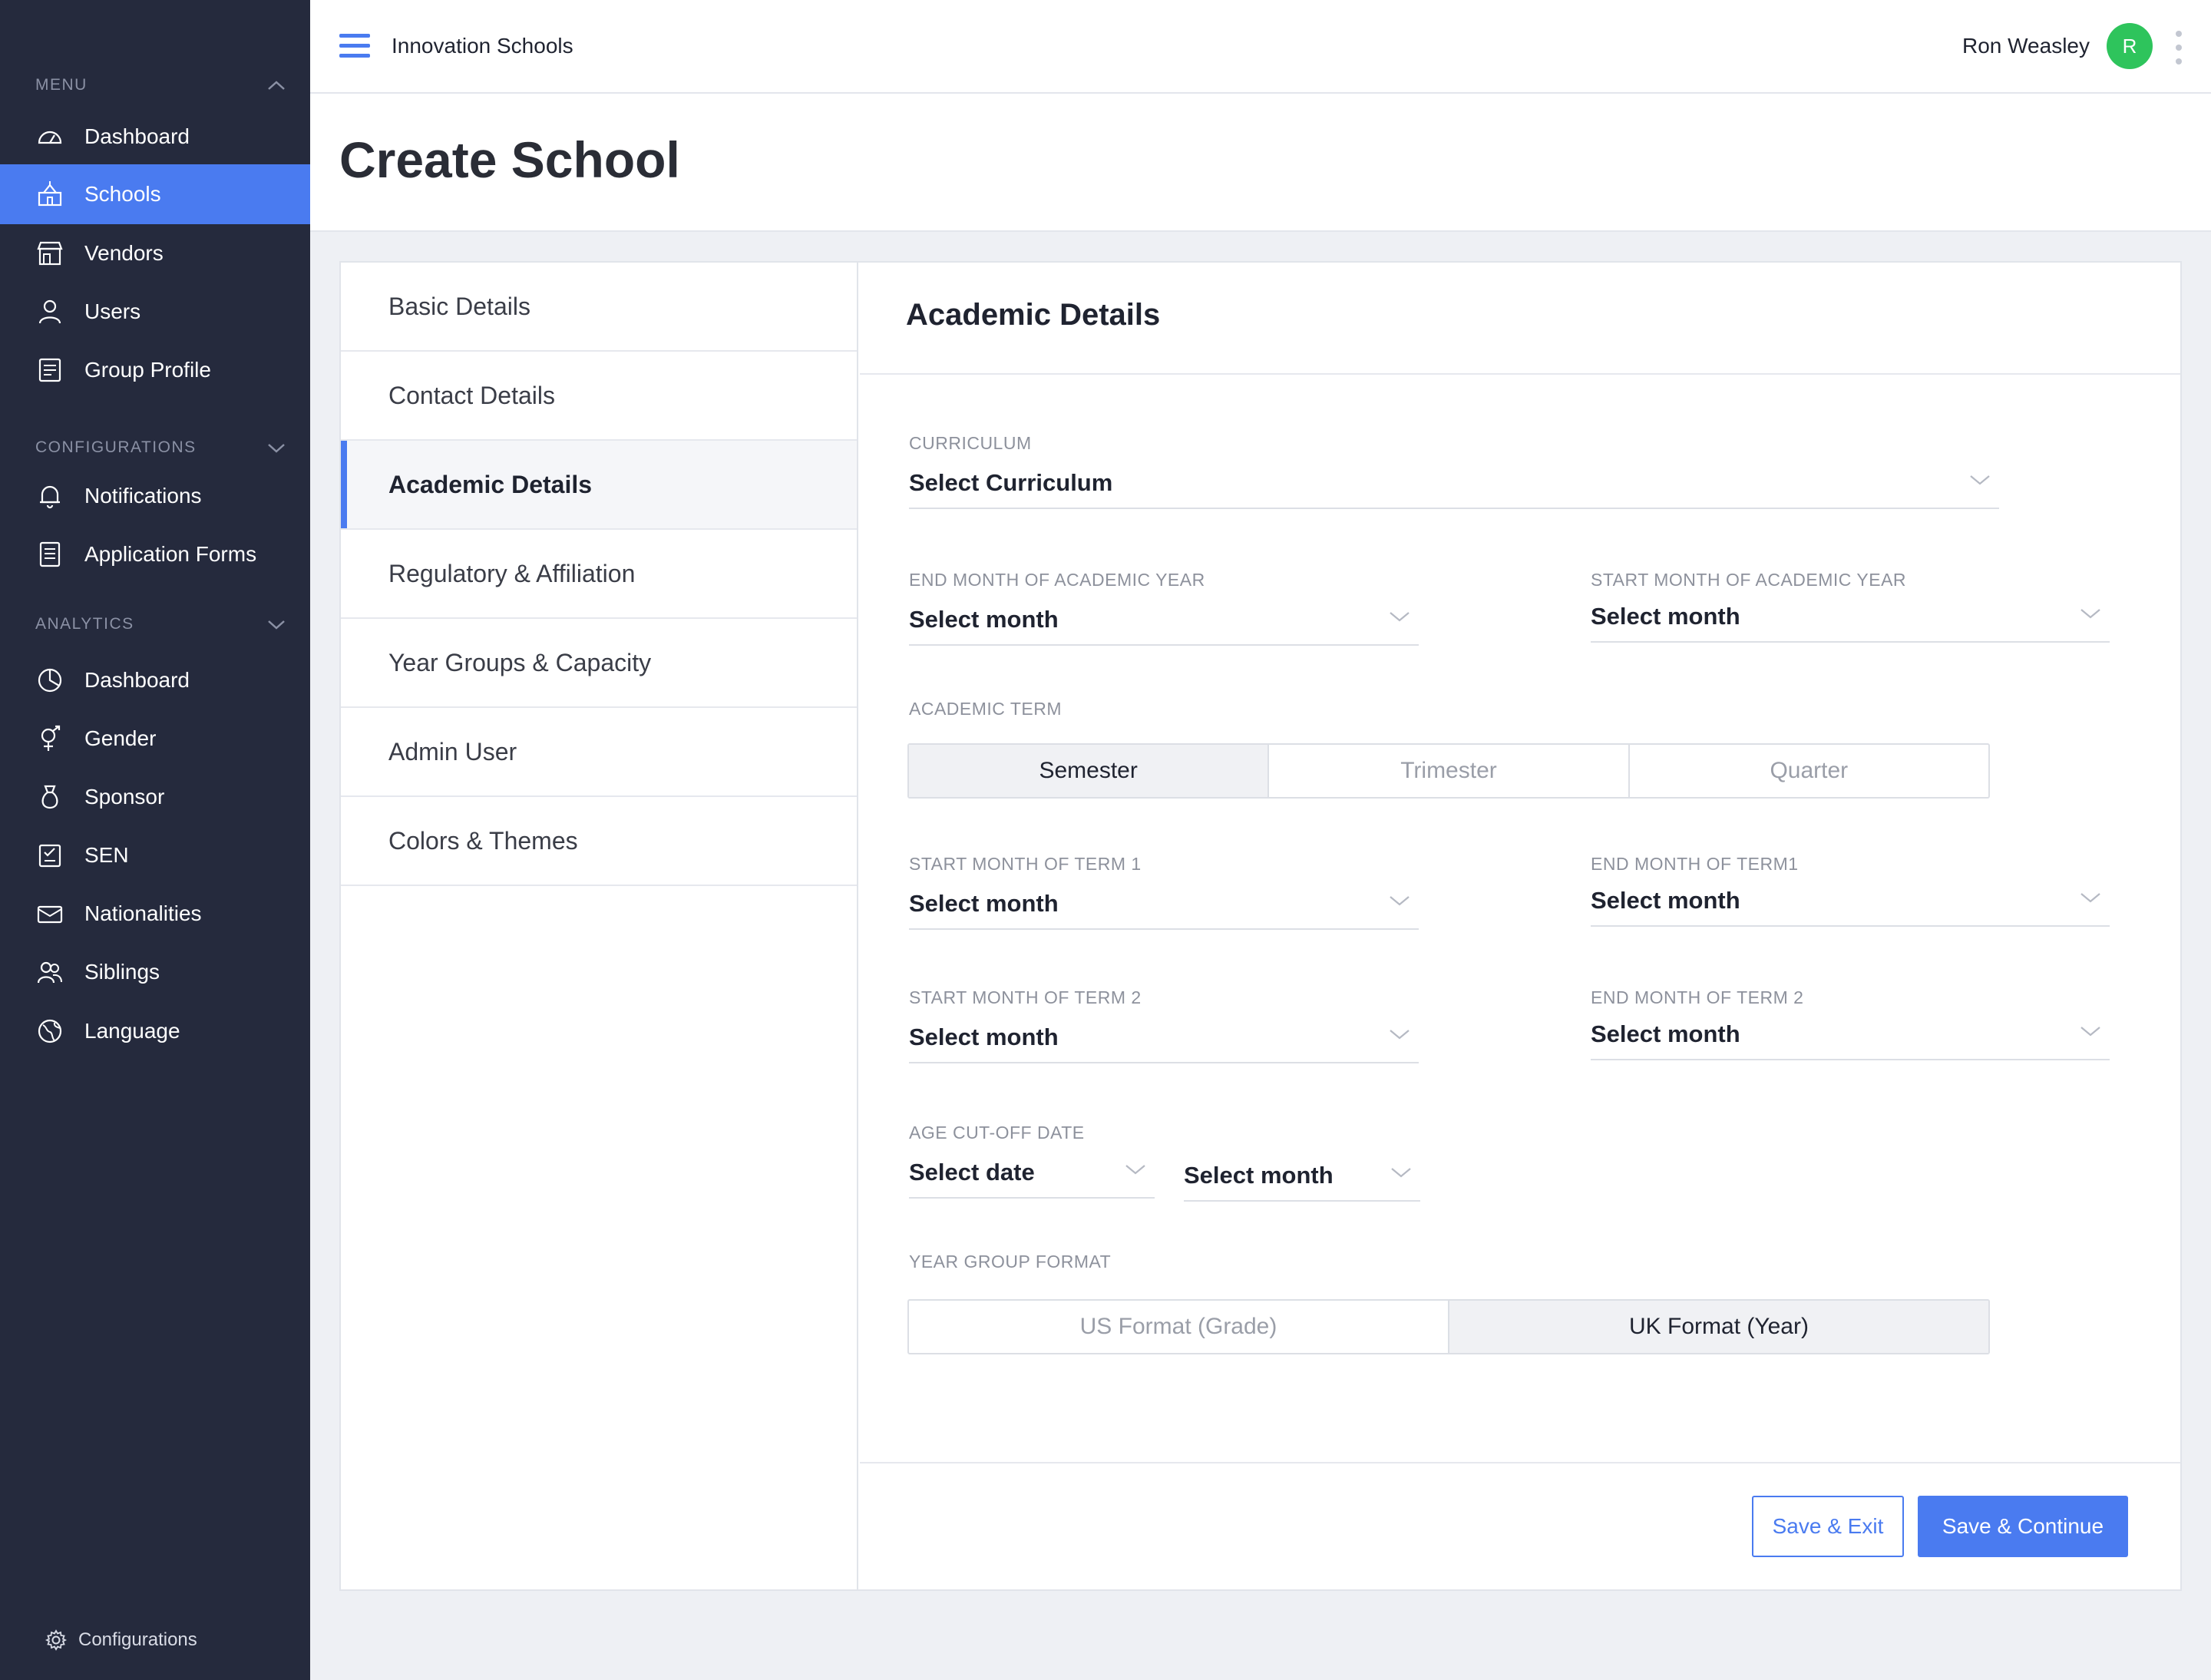  Describe the element at coordinates (1850, 619) in the screenshot. I see `start-month-academic-year-select: Select month` at that location.